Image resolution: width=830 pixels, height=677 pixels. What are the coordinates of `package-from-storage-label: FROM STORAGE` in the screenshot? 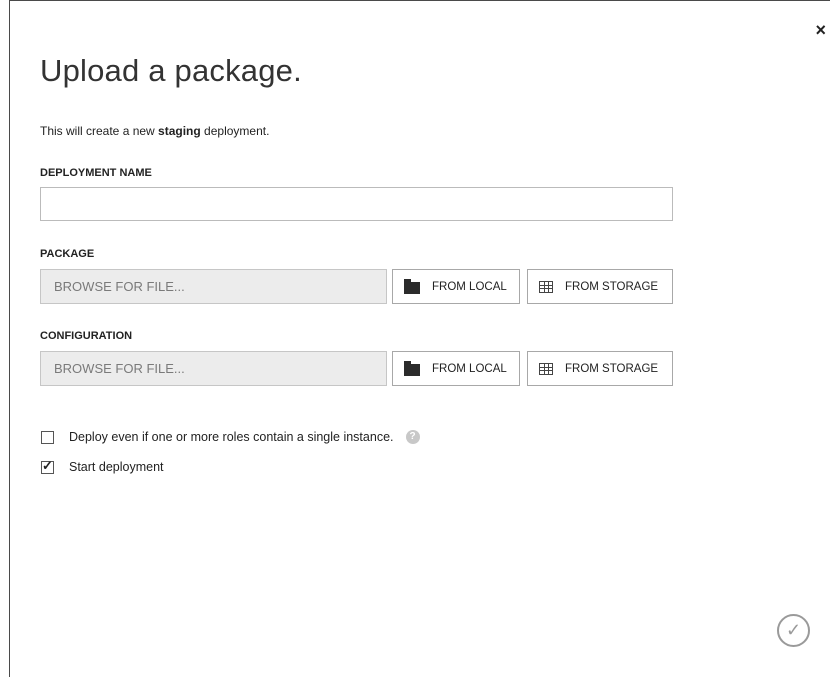 It's located at (612, 286).